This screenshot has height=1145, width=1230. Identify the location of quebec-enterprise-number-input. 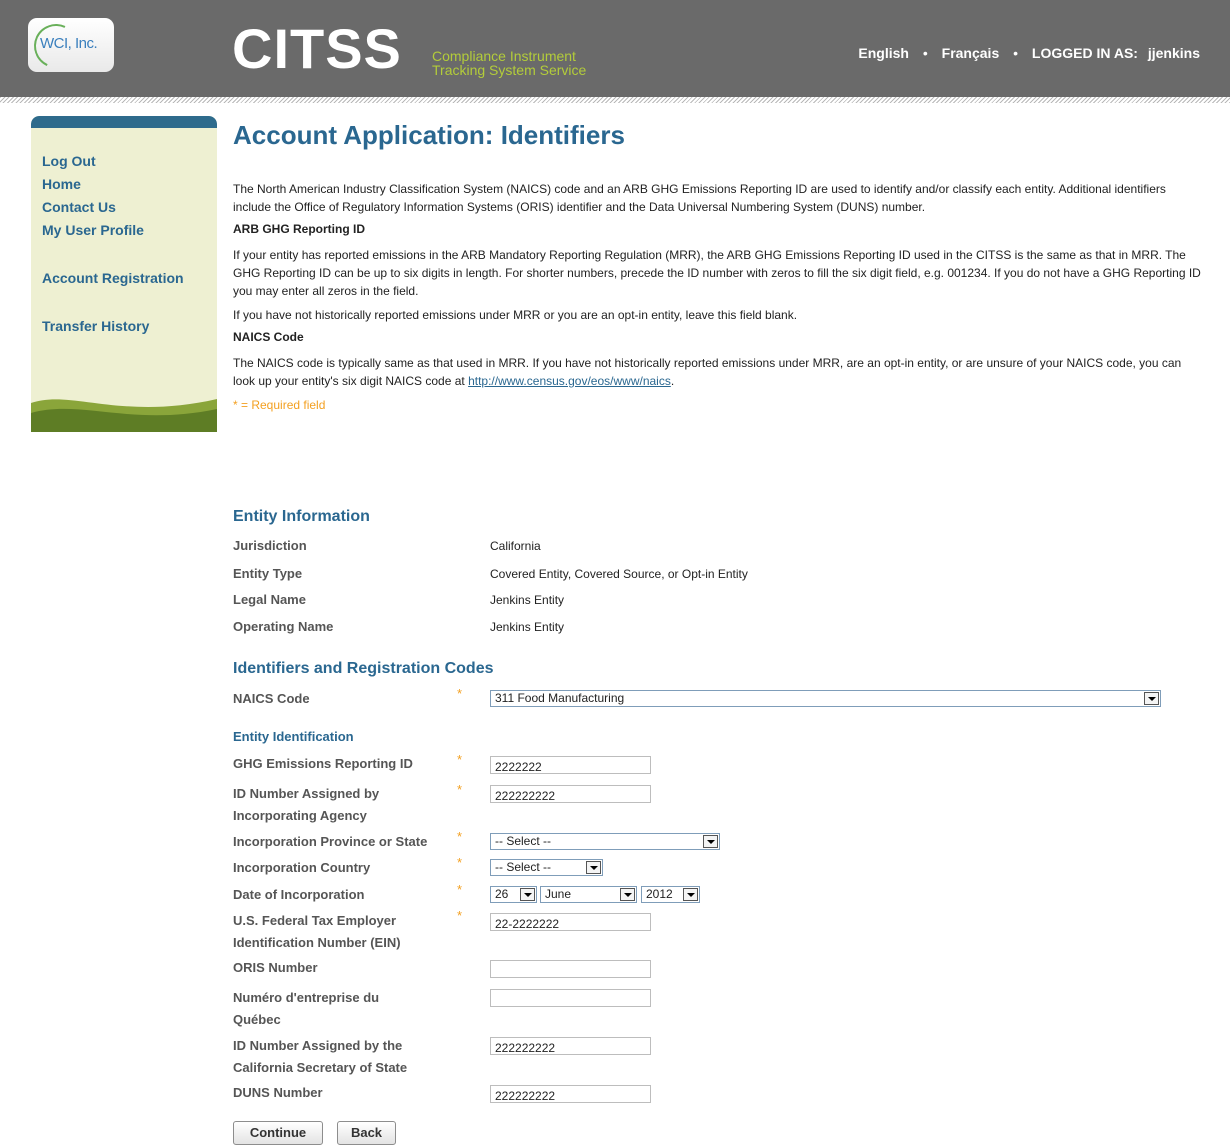
(570, 998).